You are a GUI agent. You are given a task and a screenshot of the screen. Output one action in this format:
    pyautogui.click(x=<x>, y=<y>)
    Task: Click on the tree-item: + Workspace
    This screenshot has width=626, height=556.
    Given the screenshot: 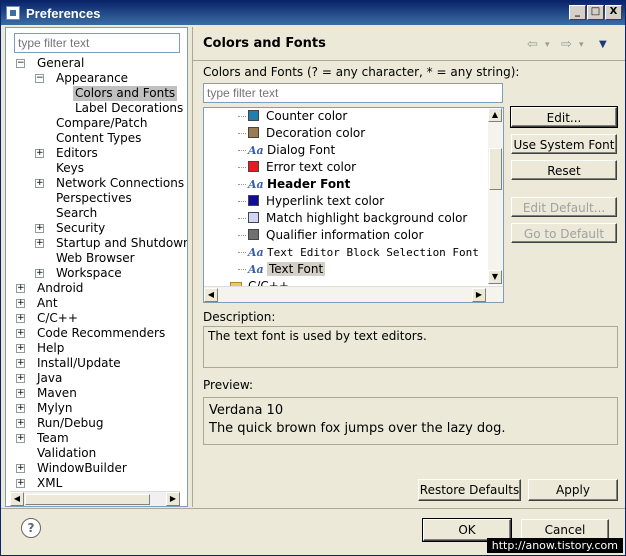 What is the action you would take?
    pyautogui.click(x=96, y=273)
    